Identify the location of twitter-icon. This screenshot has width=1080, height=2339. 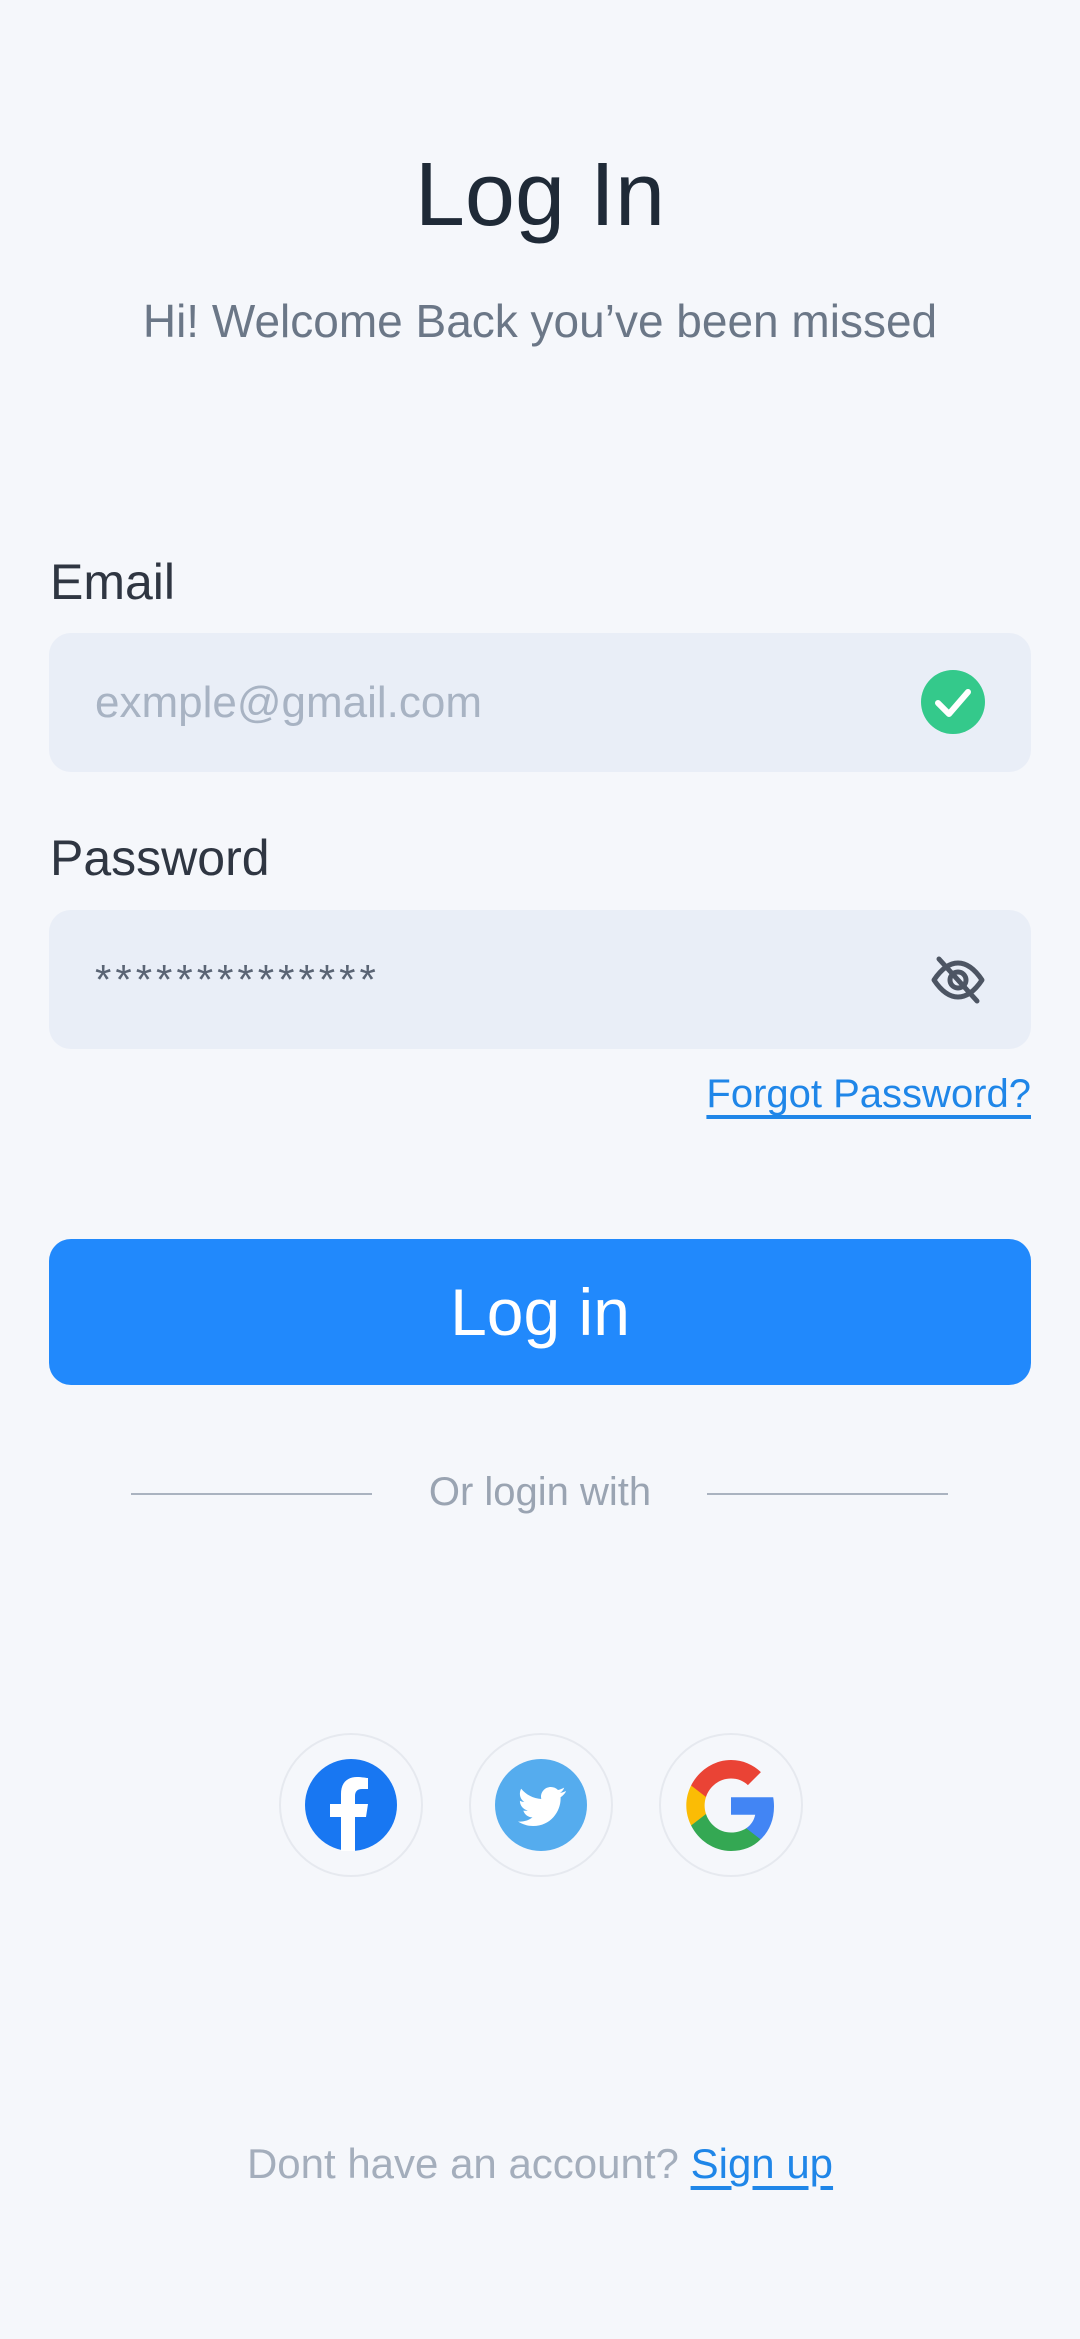
(541, 1805).